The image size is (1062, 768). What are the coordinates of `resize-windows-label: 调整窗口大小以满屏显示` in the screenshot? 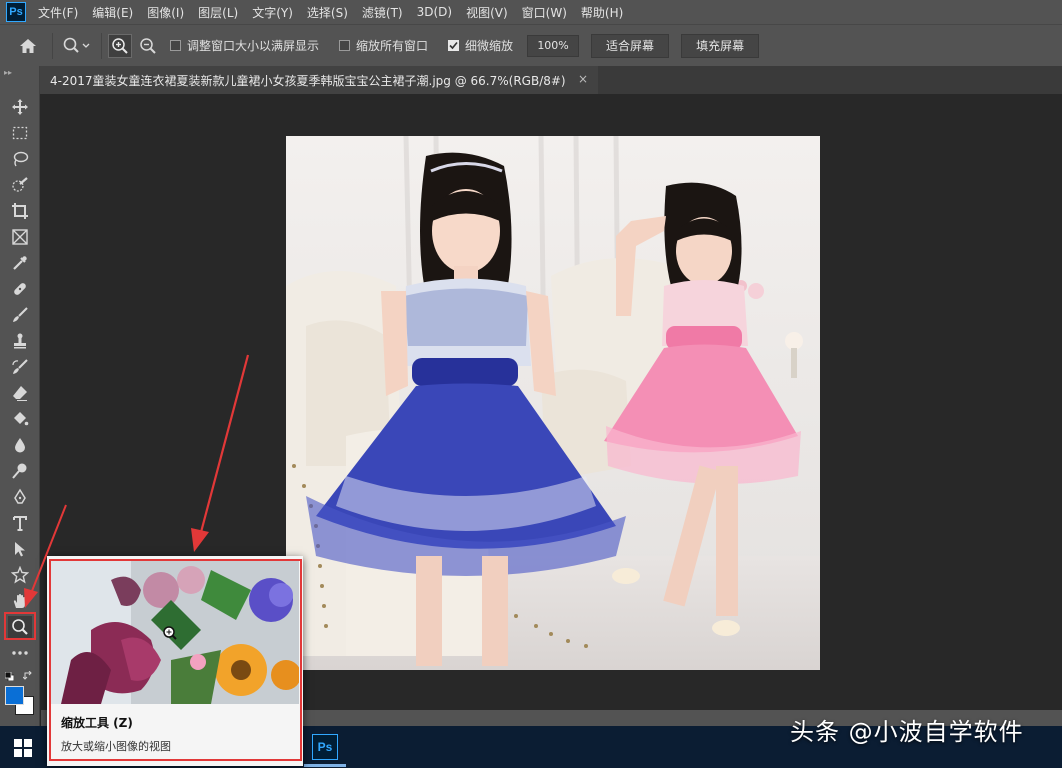 It's located at (253, 46).